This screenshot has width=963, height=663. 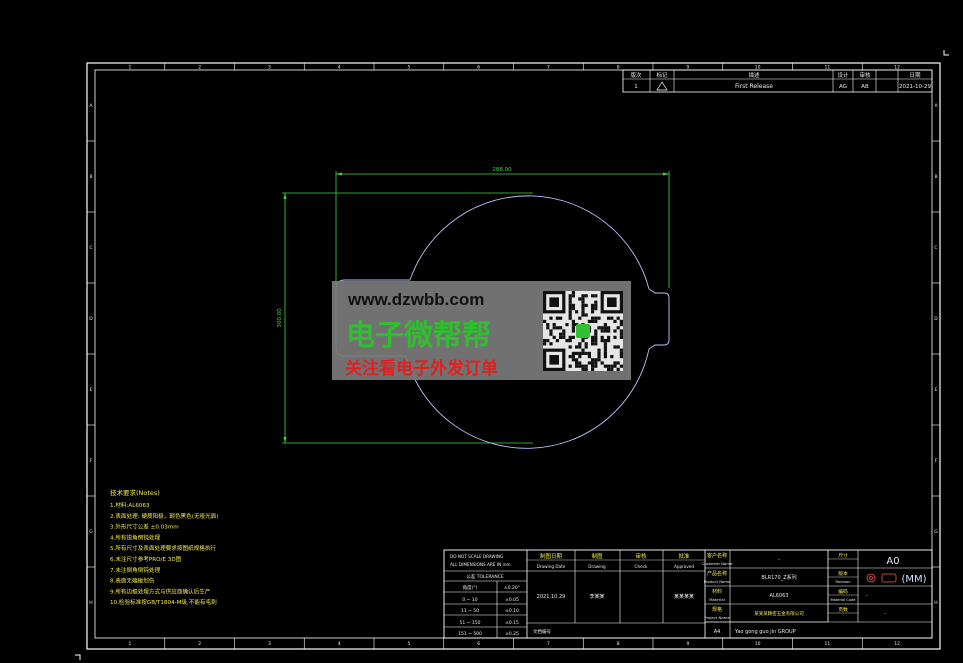 I want to click on value-project: 某某某精密五金有限公司, so click(x=779, y=613).